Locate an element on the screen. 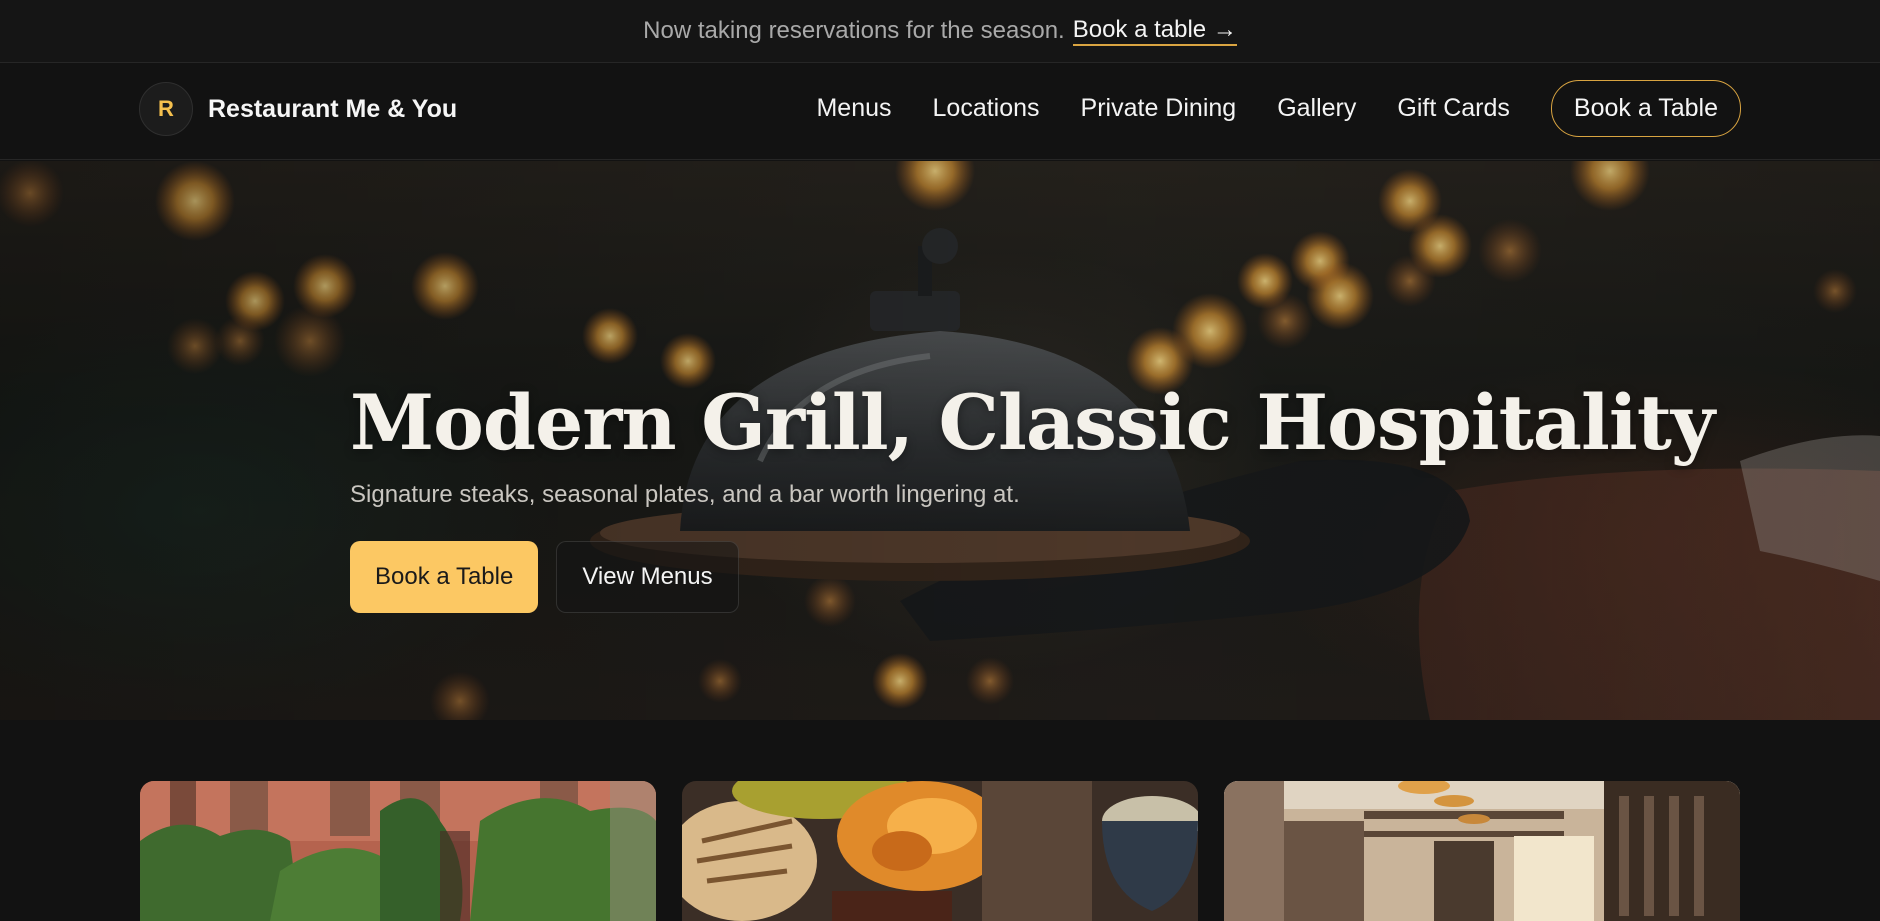 Image resolution: width=1880 pixels, height=921 pixels. brand-mark: R is located at coordinates (166, 109).